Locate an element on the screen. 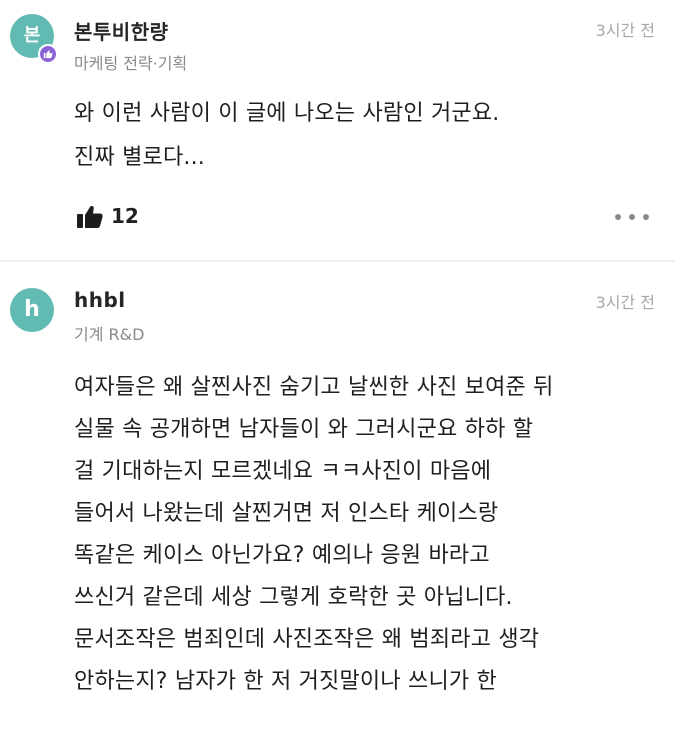 Image resolution: width=675 pixels, height=747 pixels. avatar-initial: h is located at coordinates (32, 309).